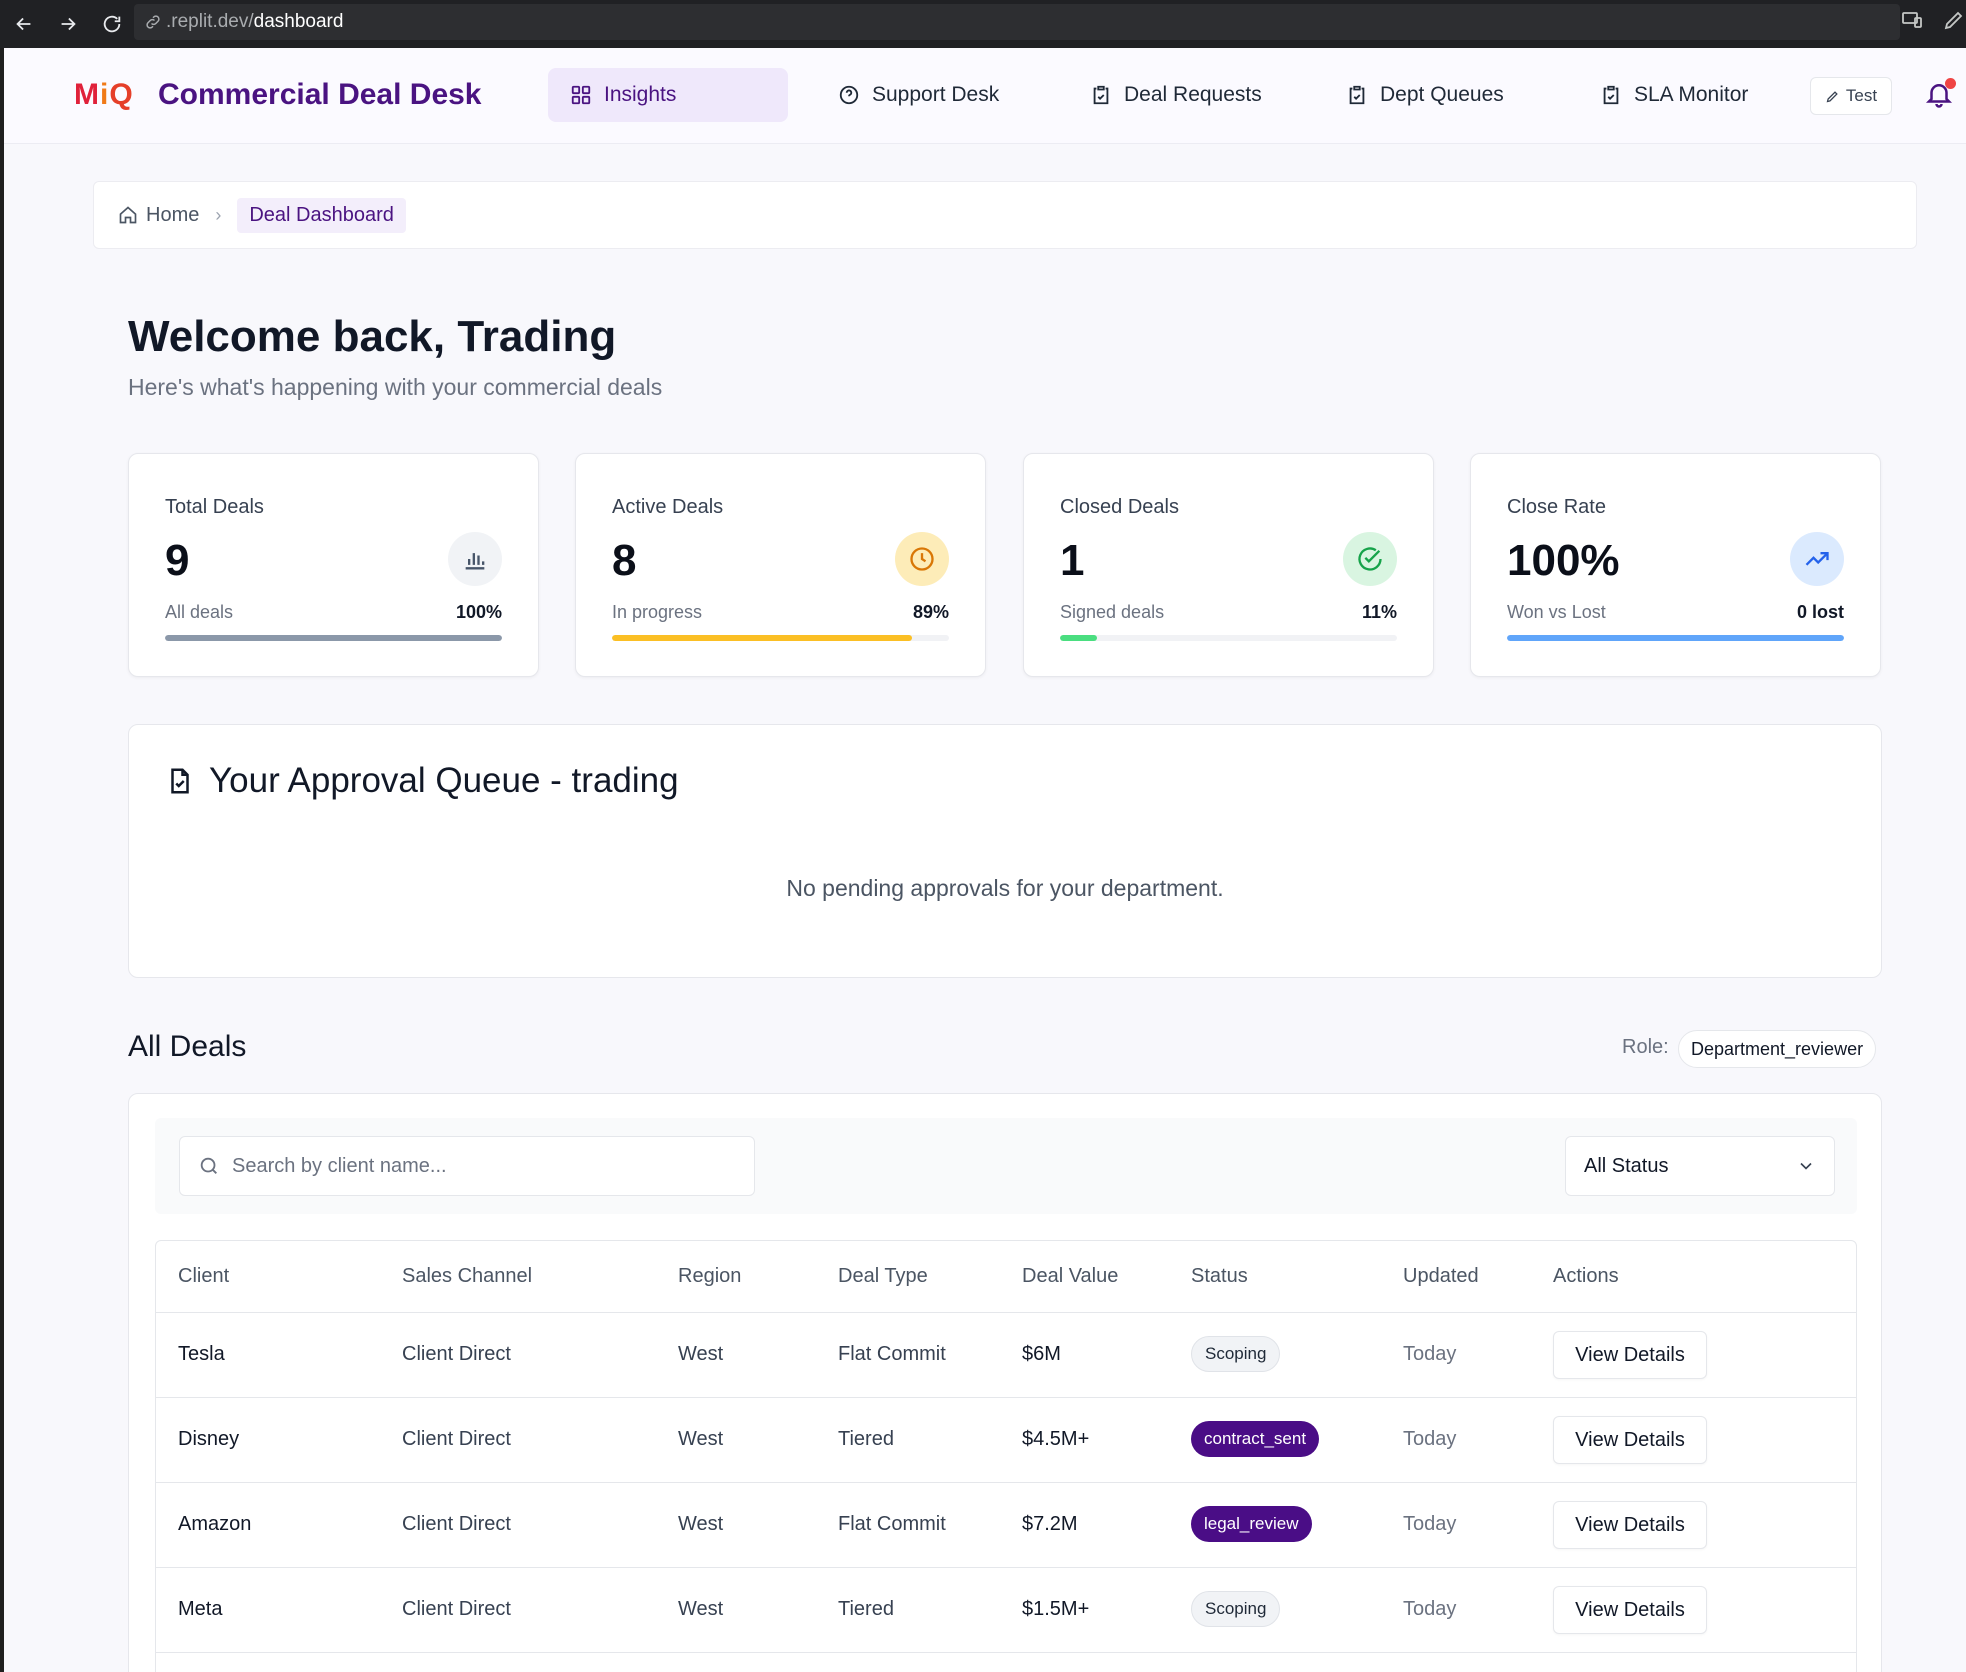  I want to click on column-header-status: Status, so click(1219, 1276).